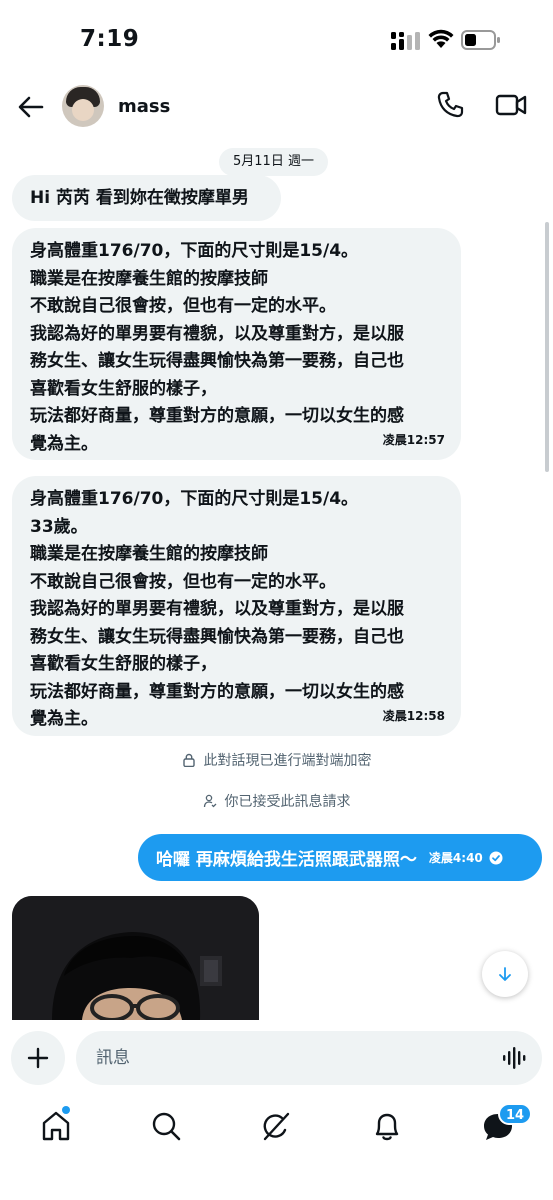 The height and width of the screenshot is (1200, 553). What do you see at coordinates (413, 440) in the screenshot?
I see `message-timestamp: 凌晨12:57` at bounding box center [413, 440].